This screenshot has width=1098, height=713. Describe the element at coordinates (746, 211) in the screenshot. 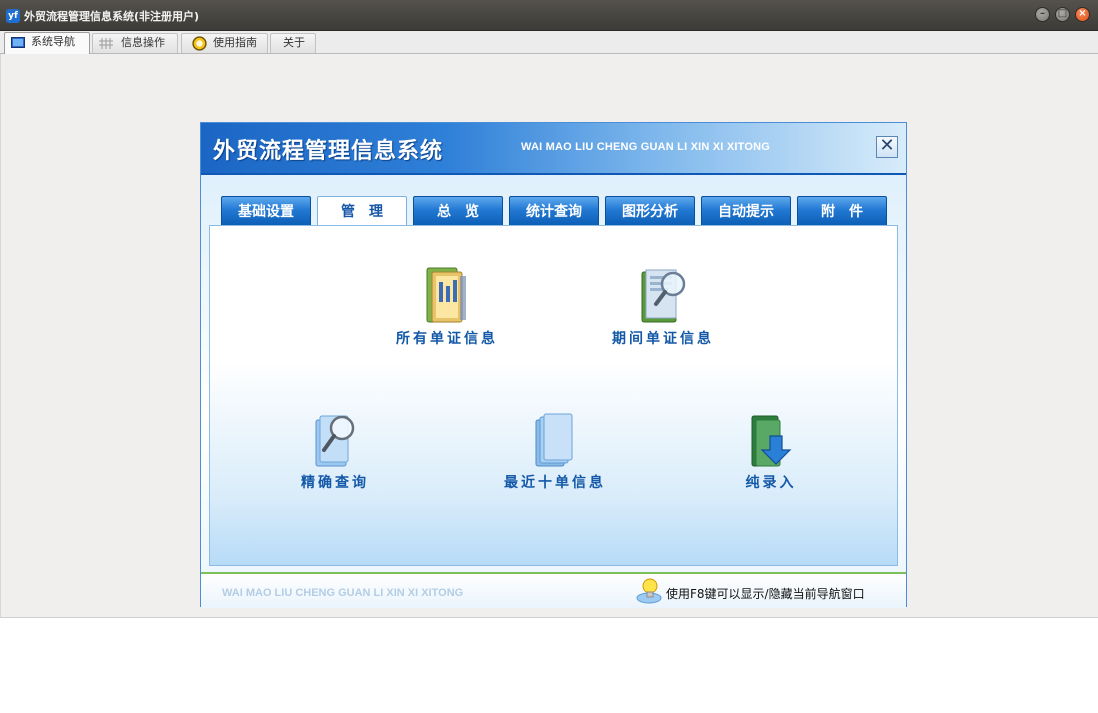

I see `tab-auto-prompt: 自动提示` at that location.